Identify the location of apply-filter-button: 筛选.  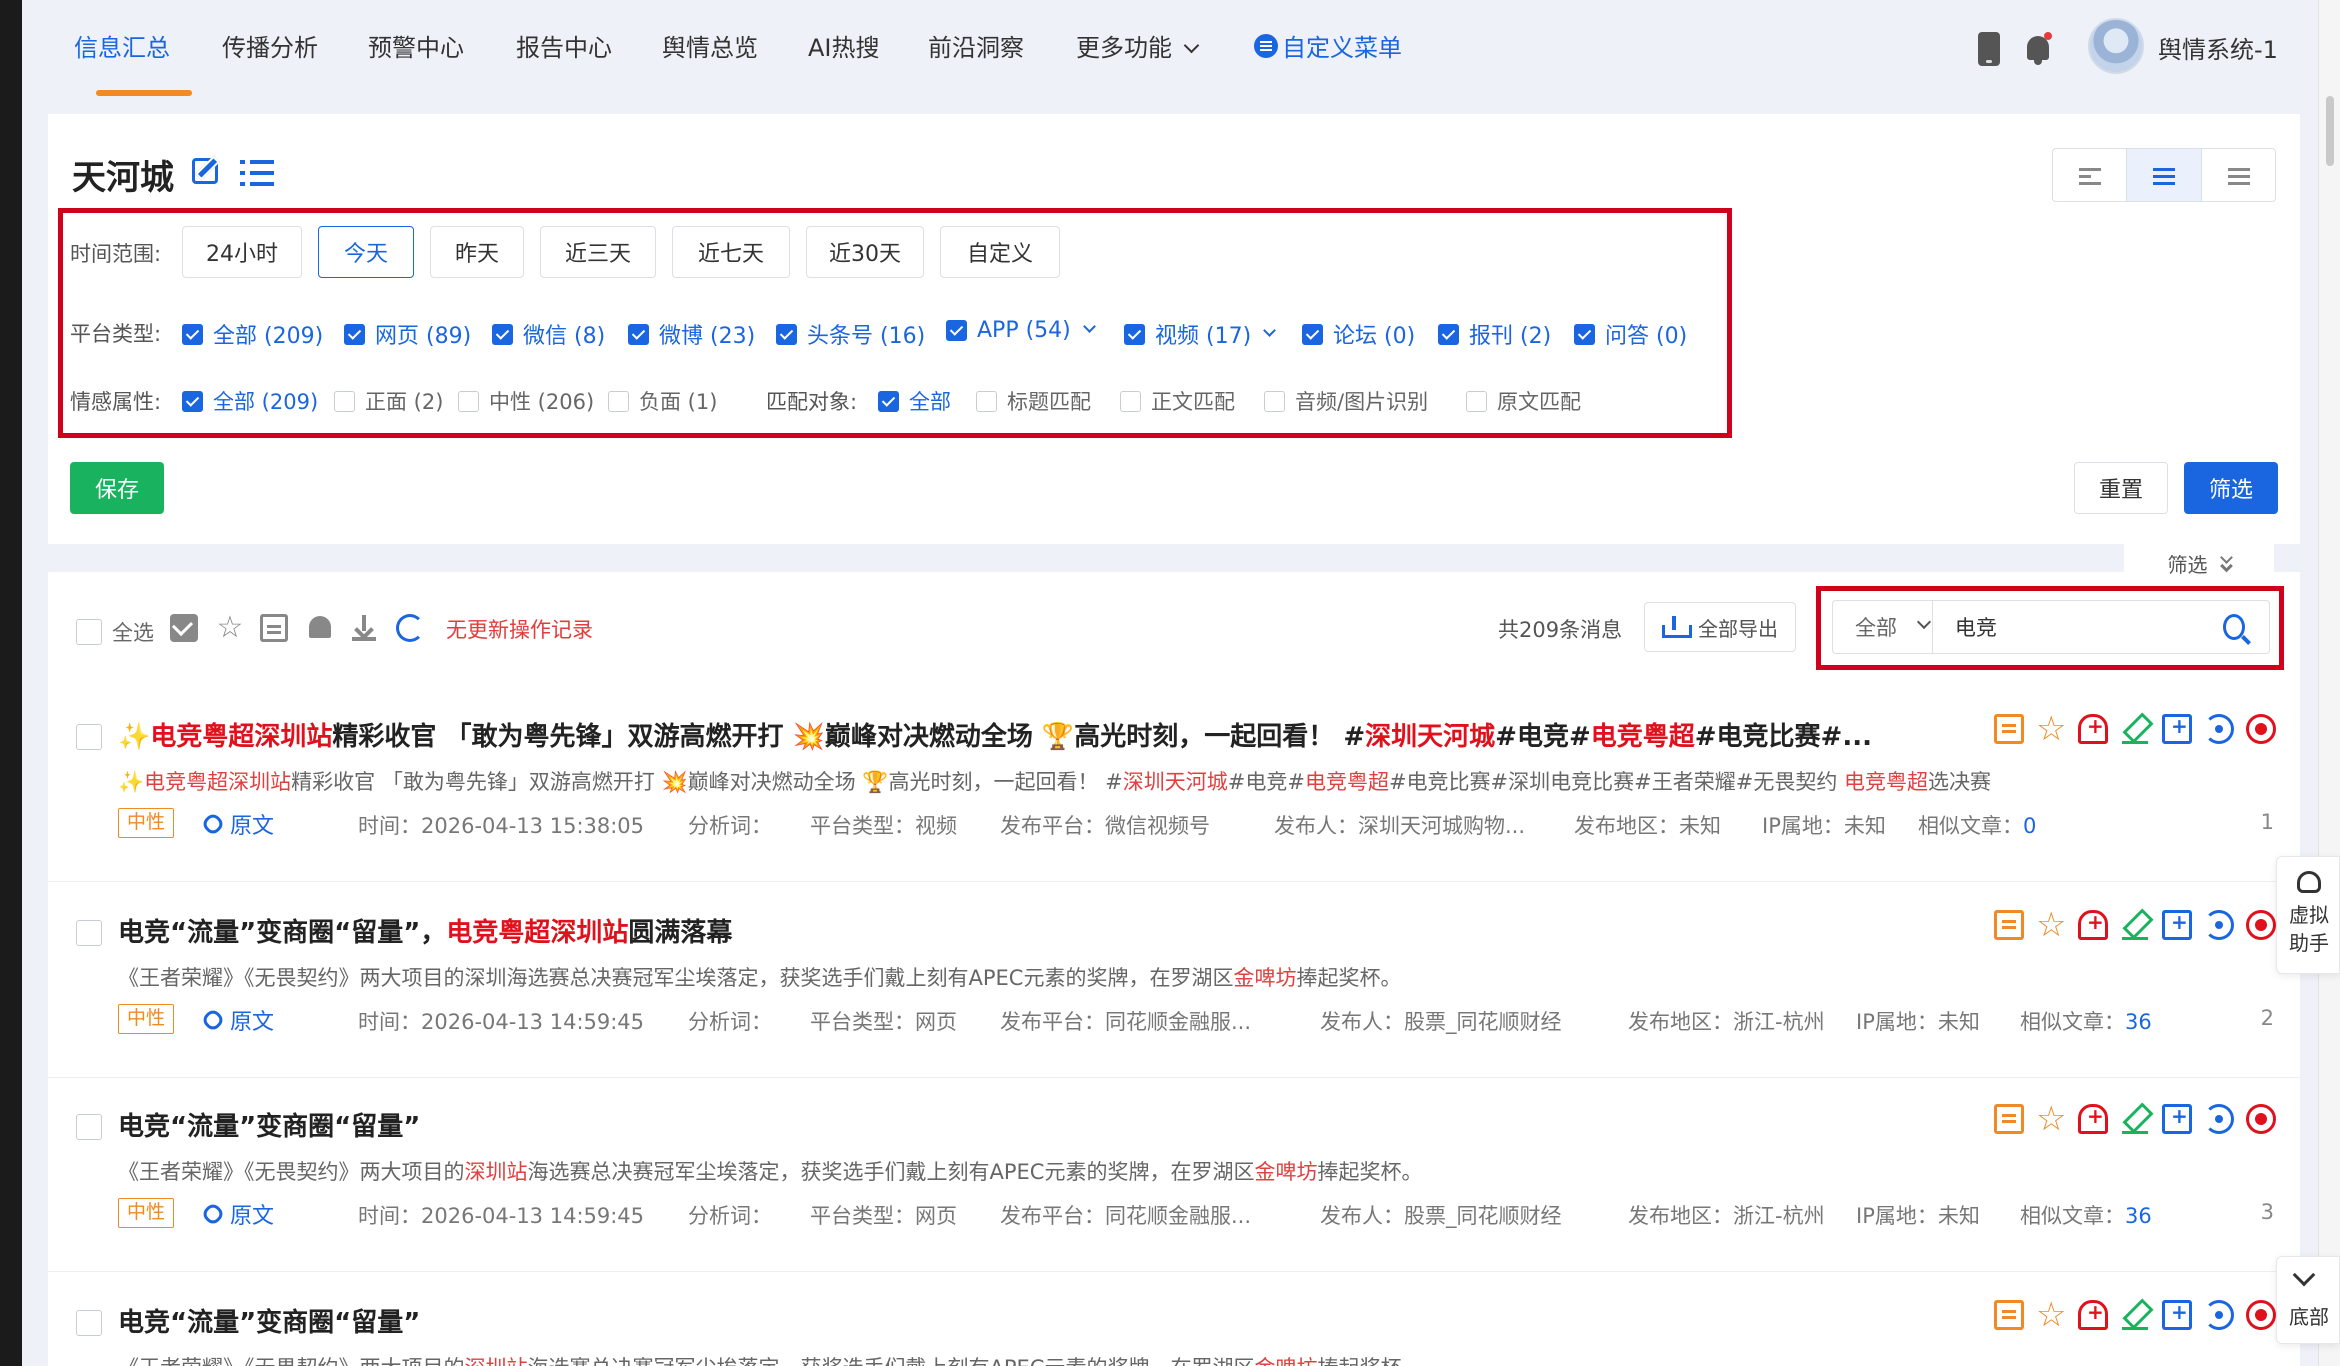
(2231, 488).